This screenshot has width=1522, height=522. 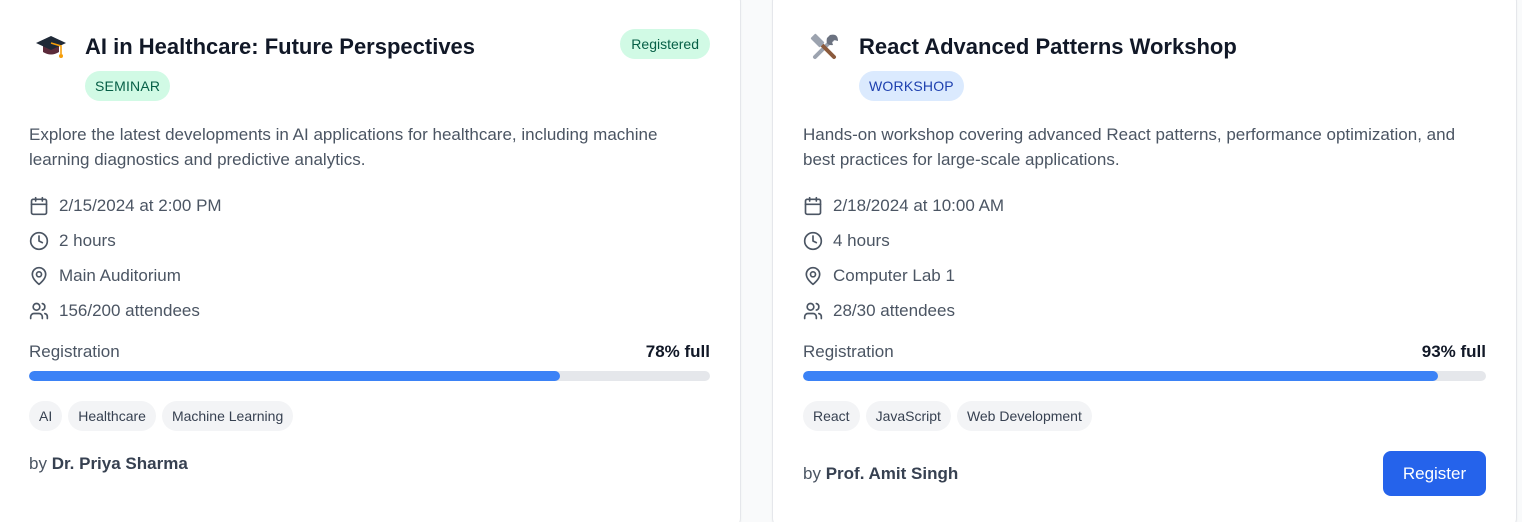 I want to click on event-type-badge: WORKSHOP, so click(x=911, y=86).